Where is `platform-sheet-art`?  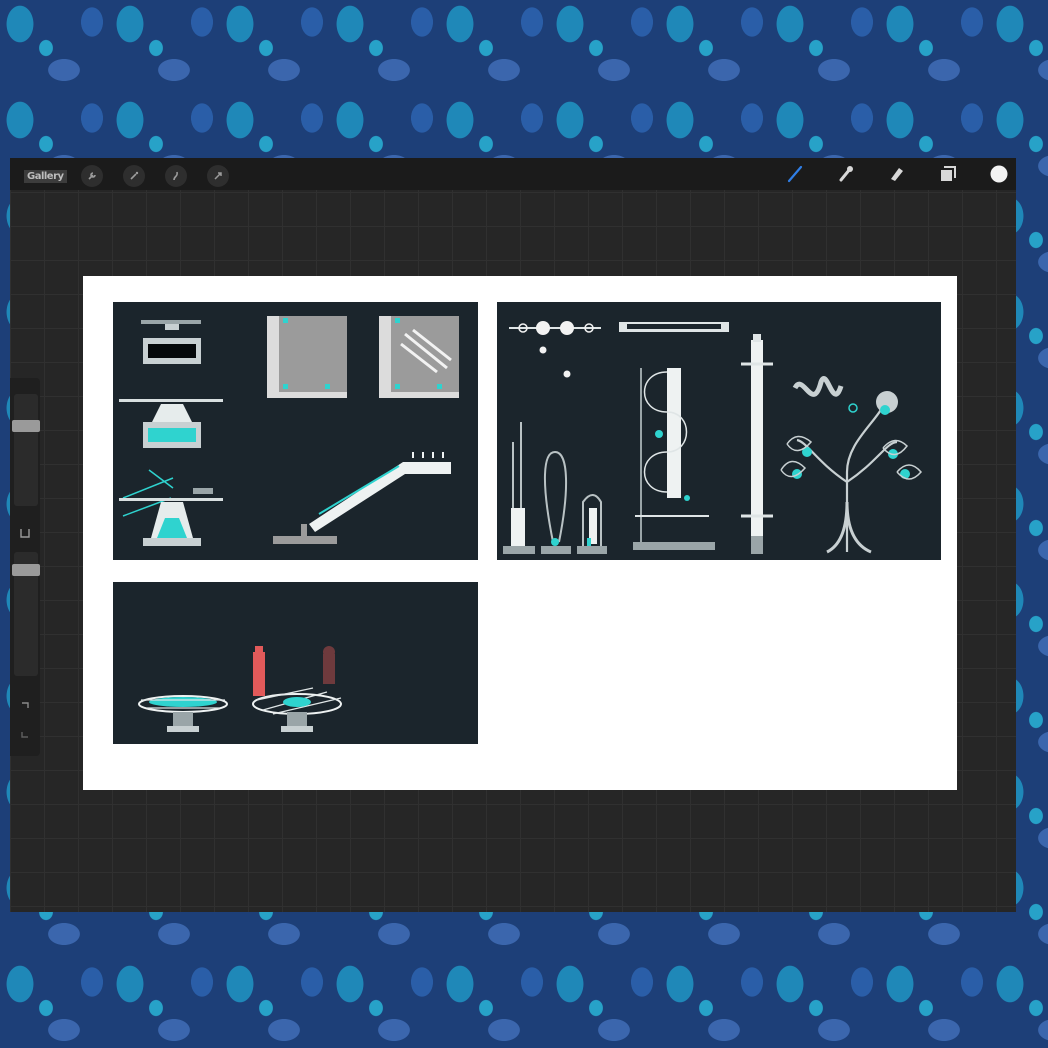
platform-sheet-art is located at coordinates (240, 689).